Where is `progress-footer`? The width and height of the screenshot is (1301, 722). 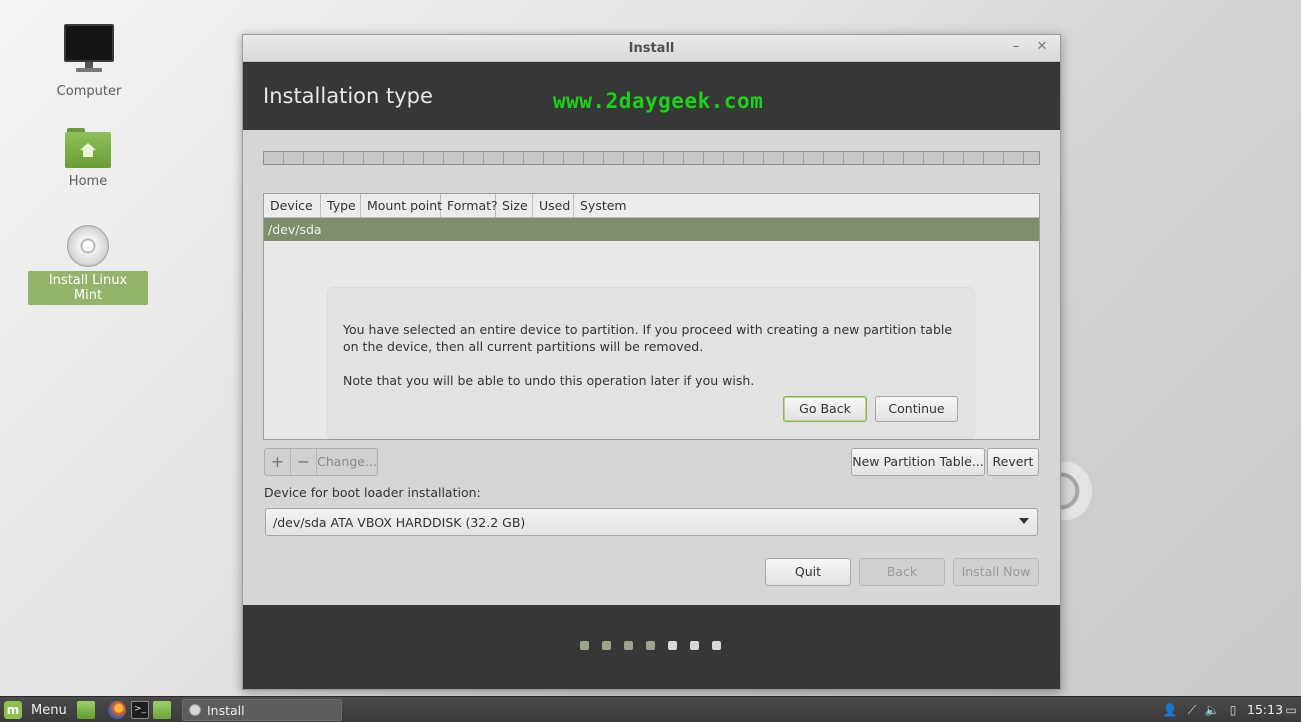
progress-footer is located at coordinates (651, 647).